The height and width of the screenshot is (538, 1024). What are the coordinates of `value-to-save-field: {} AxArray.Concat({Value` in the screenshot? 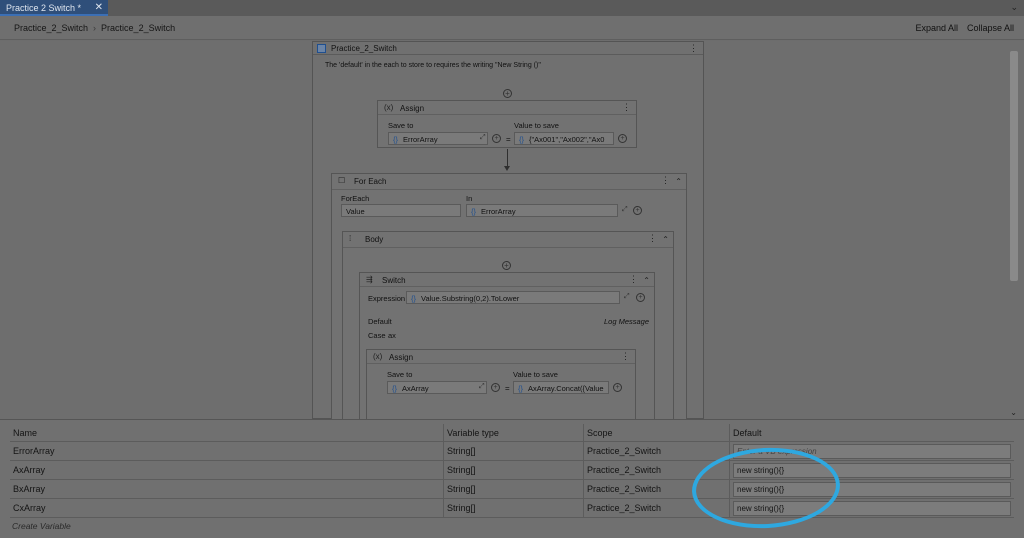 It's located at (561, 387).